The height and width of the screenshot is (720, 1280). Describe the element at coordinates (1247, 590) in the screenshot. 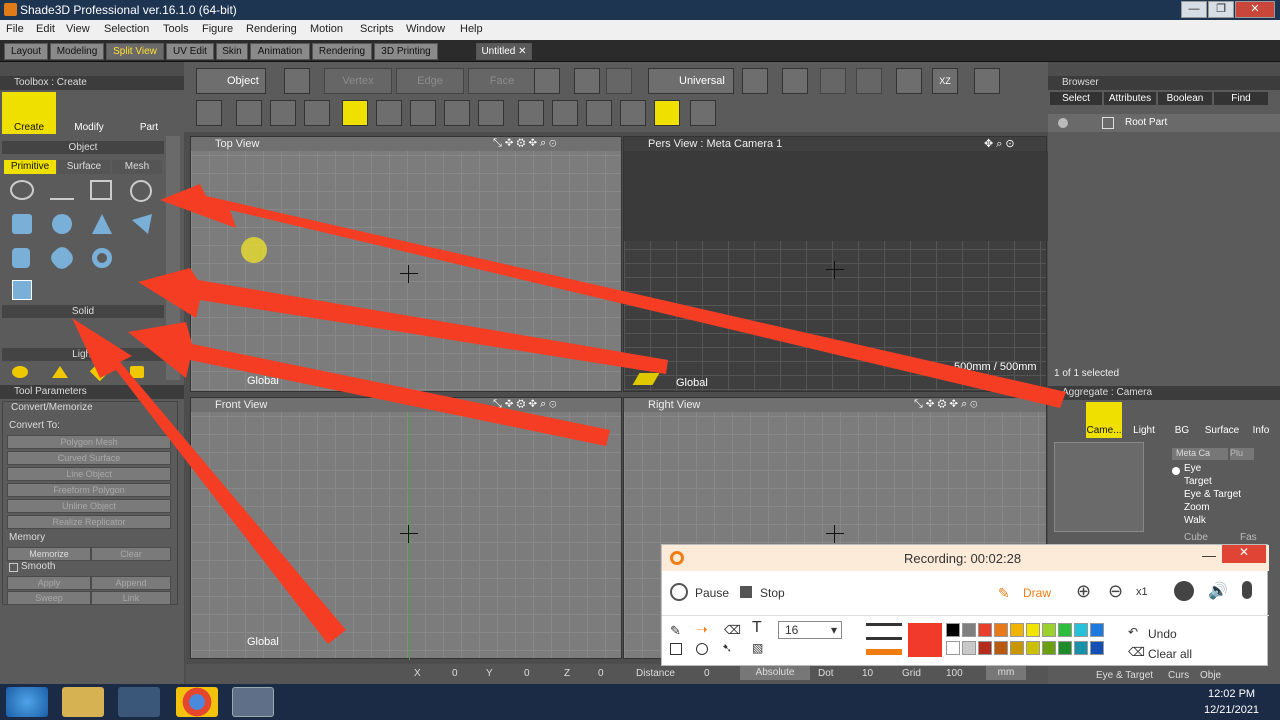

I see `microphone-icon` at that location.